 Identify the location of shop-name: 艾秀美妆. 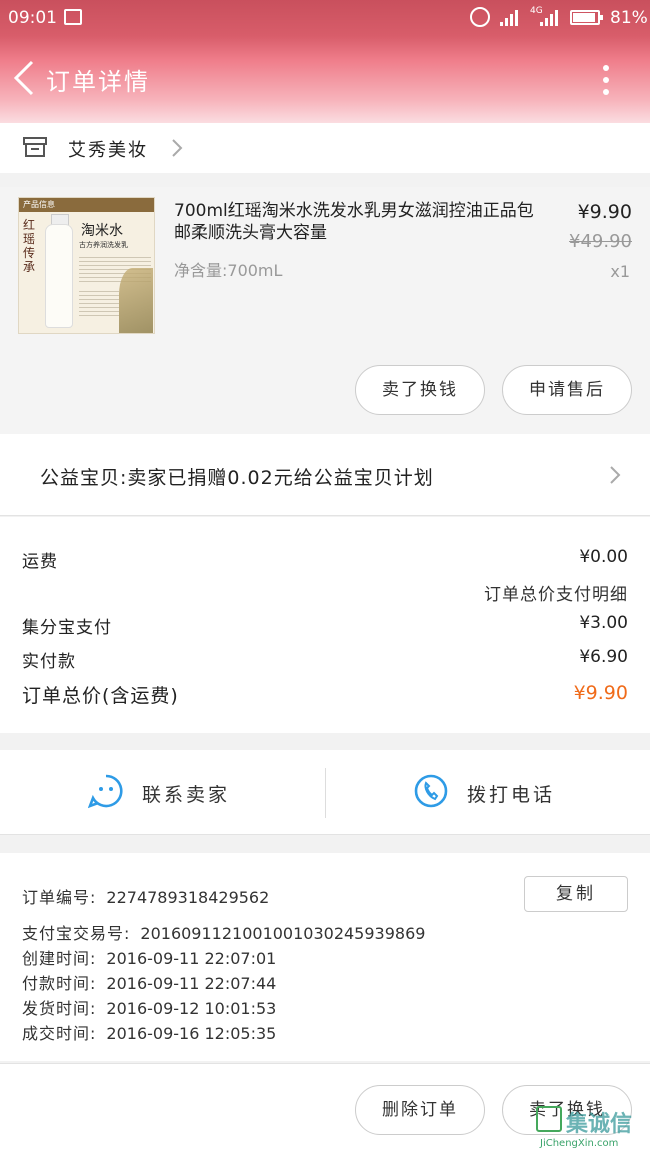
(108, 150).